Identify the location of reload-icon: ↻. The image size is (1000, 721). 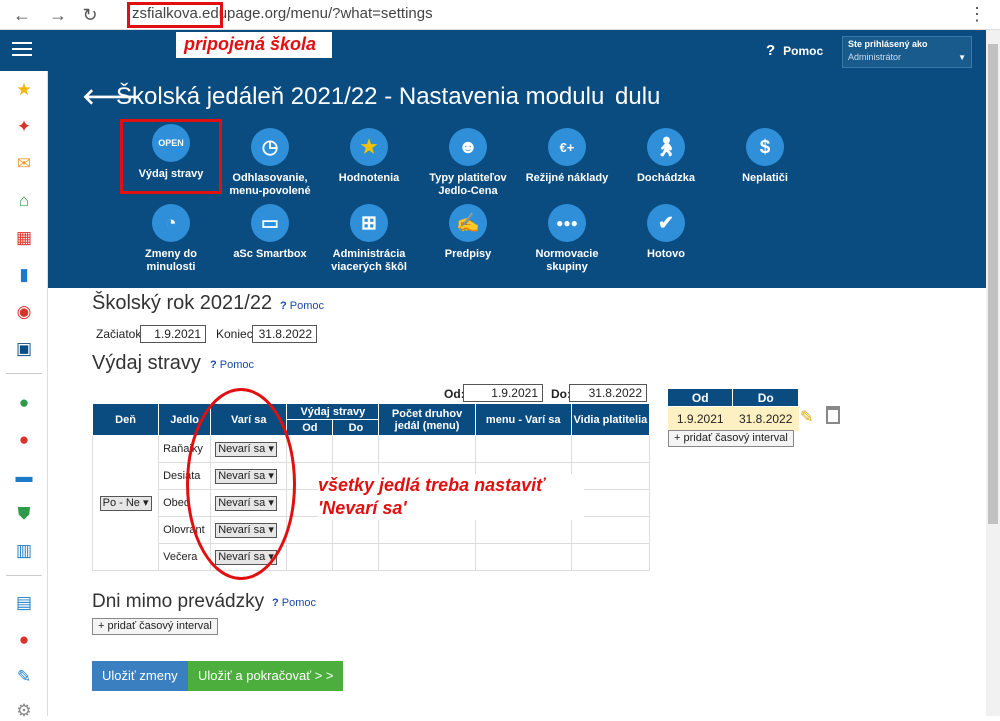
(90, 15).